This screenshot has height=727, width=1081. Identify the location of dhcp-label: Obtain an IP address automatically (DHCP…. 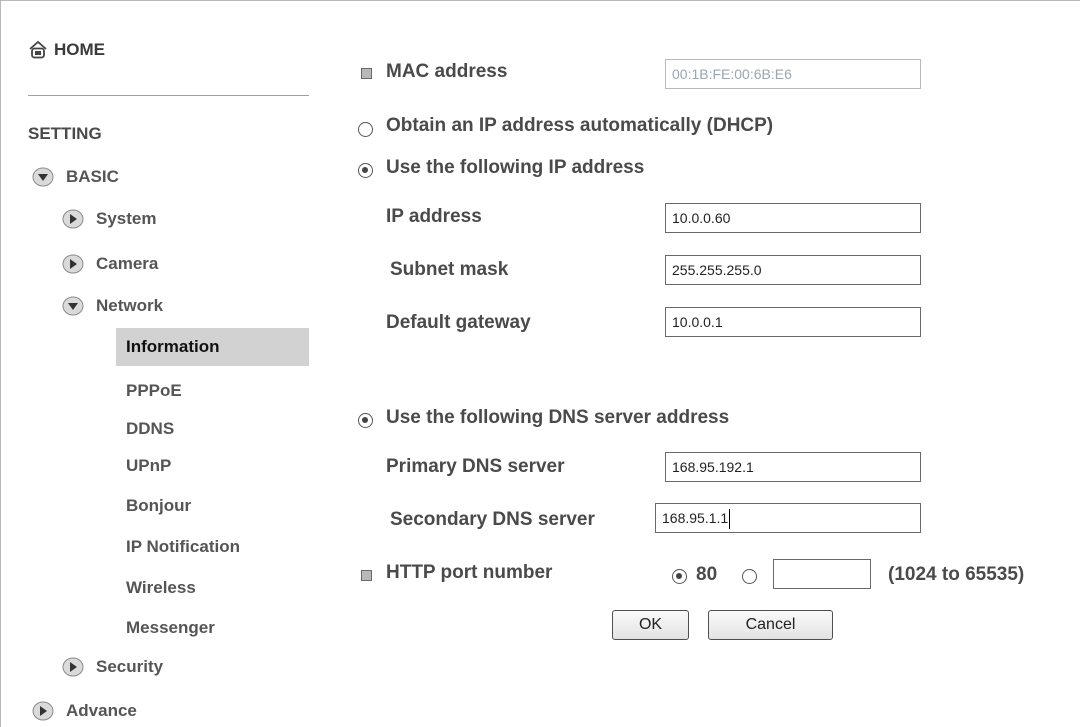
(580, 125).